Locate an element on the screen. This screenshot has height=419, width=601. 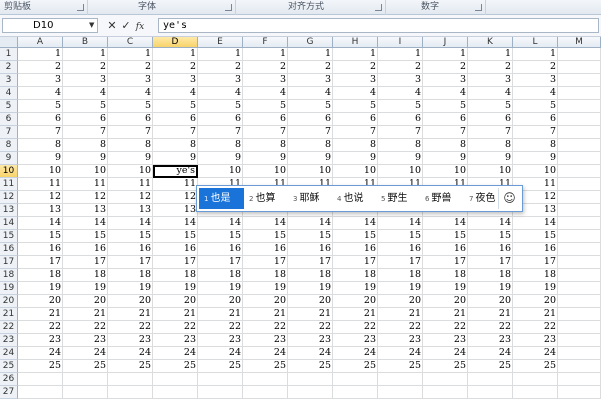
cell-g6: 6 is located at coordinates (310, 119).